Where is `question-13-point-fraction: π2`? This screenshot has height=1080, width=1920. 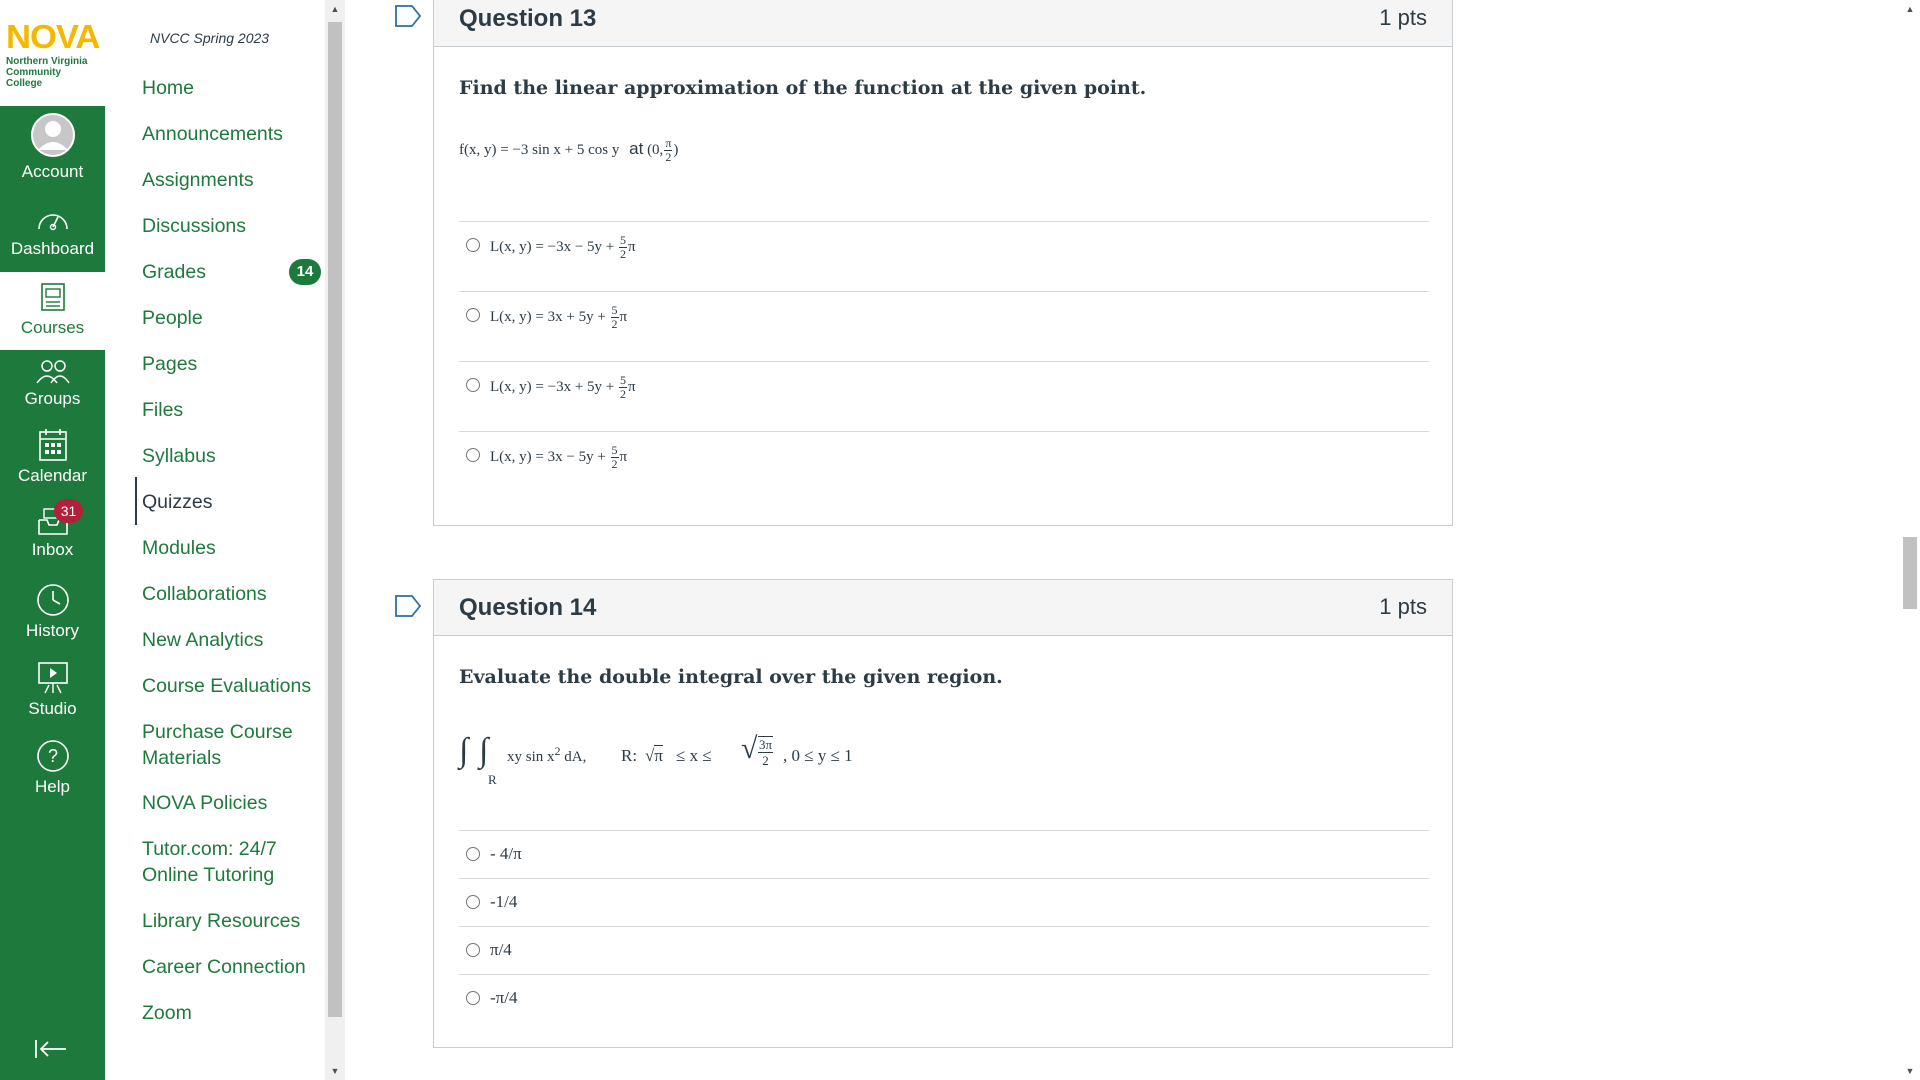
question-13-point-fraction: π2 is located at coordinates (668, 150).